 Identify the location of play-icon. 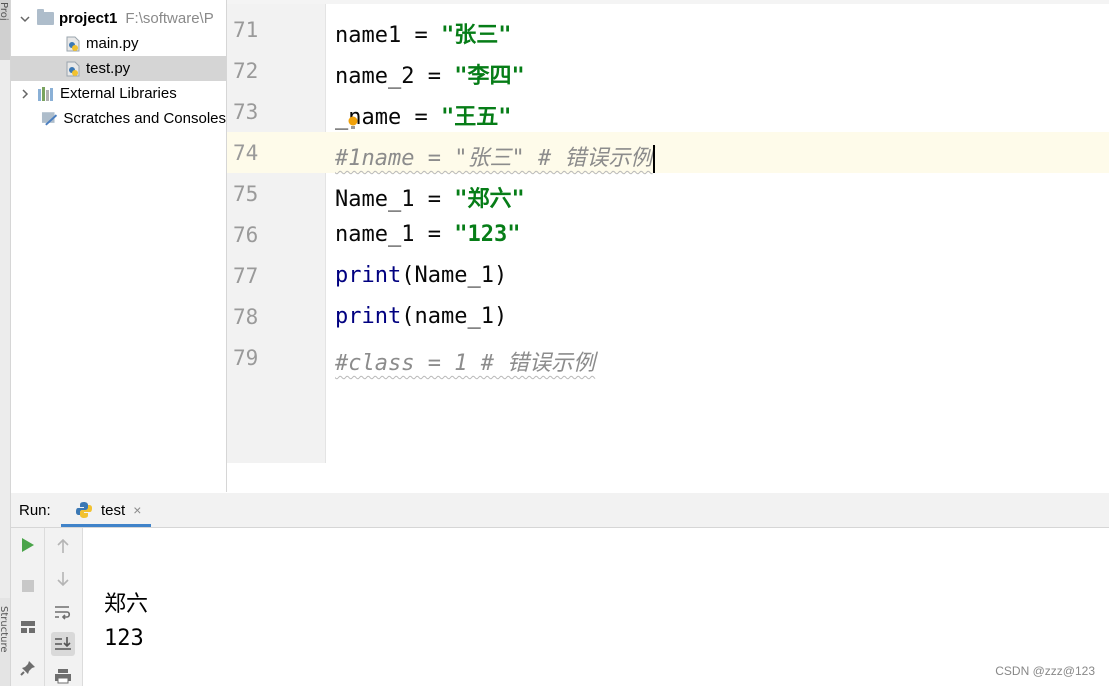
(28, 545).